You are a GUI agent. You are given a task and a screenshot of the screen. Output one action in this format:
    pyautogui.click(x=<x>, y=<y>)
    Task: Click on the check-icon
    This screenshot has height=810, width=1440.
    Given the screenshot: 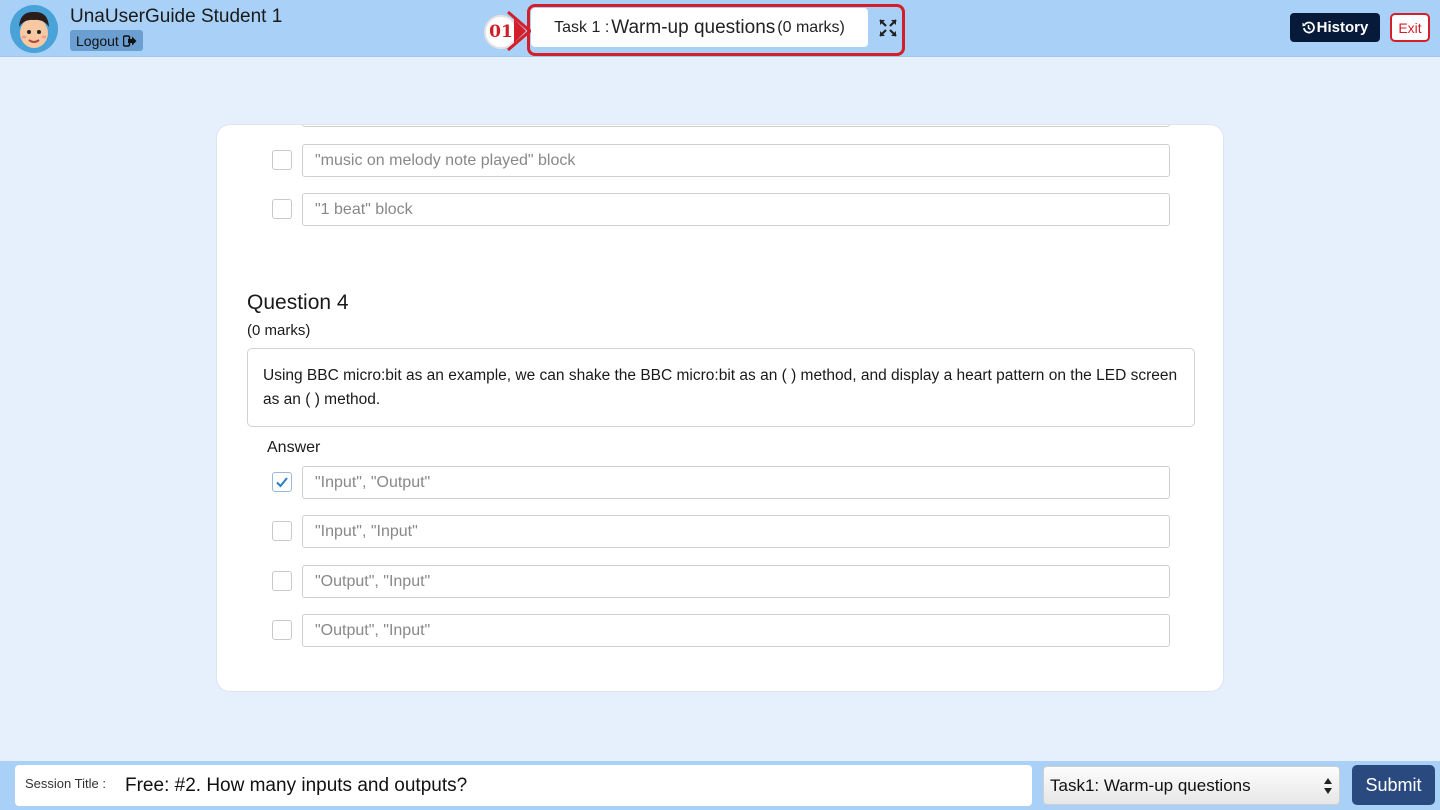 What is the action you would take?
    pyautogui.click(x=282, y=482)
    